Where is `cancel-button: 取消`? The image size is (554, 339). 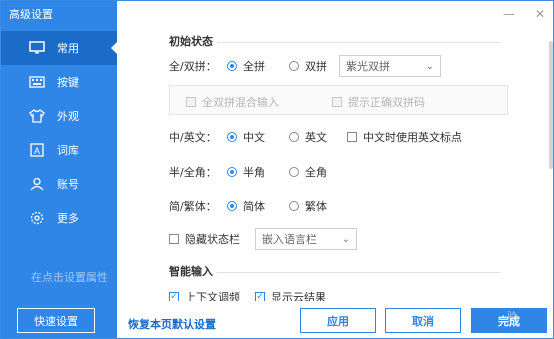
cancel-button: 取消 is located at coordinates (423, 320).